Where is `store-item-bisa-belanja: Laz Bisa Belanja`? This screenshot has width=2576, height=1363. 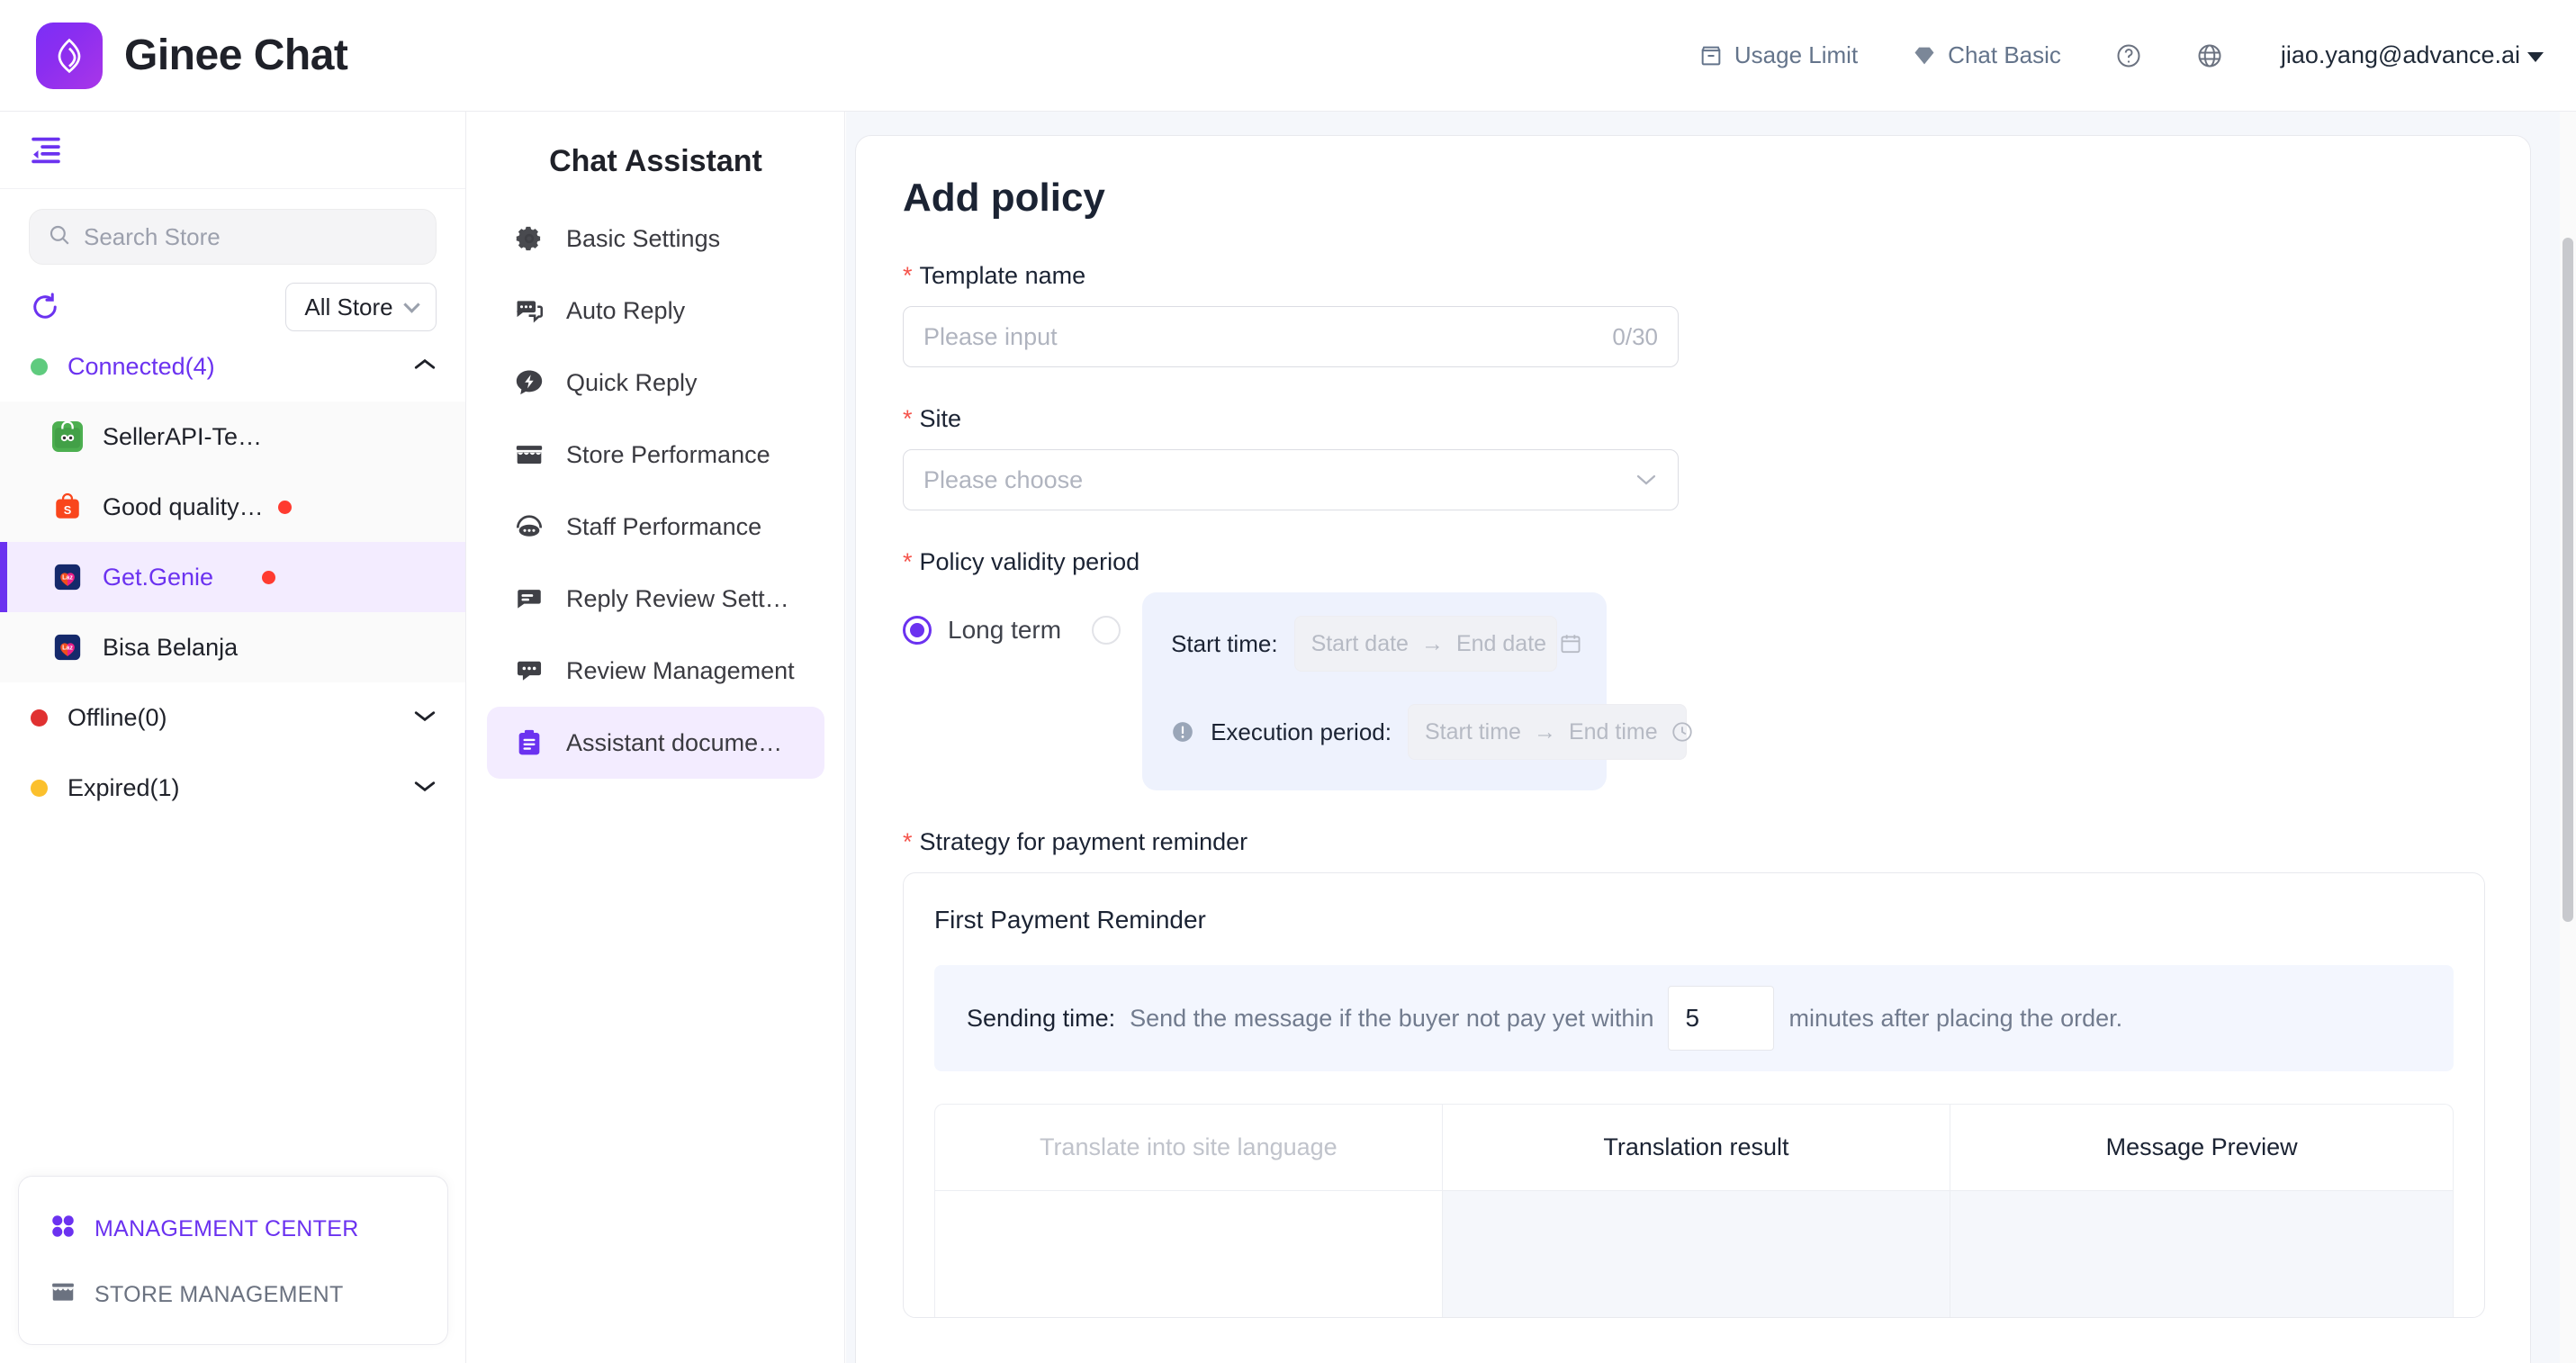 store-item-bisa-belanja: Laz Bisa Belanja is located at coordinates (232, 647).